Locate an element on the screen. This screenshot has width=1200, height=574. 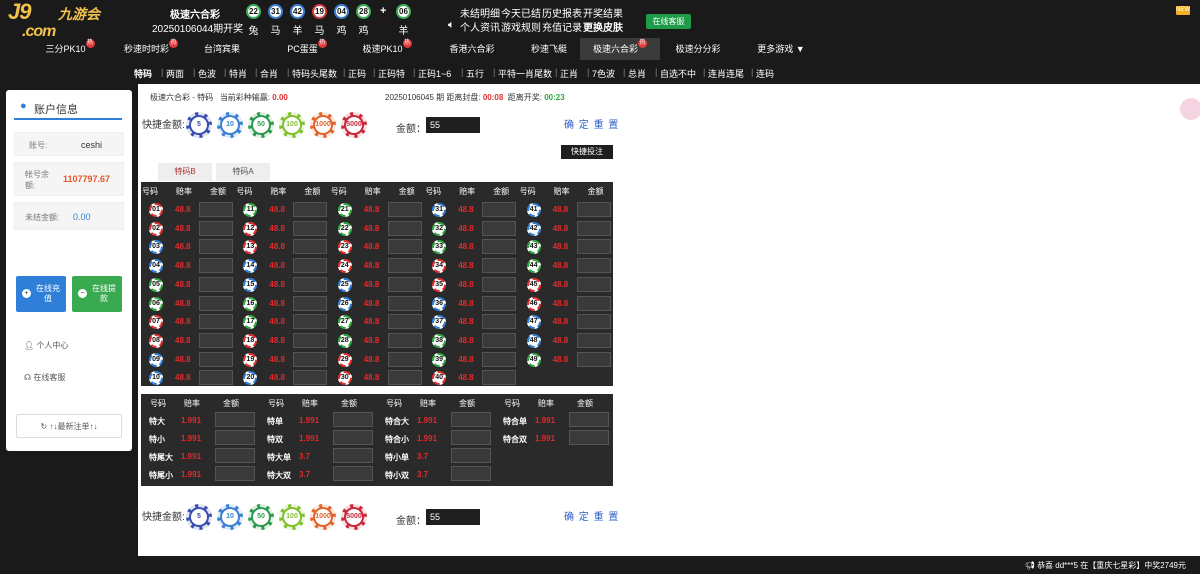
tab-te-b: 特码B is located at coordinates (185, 172).